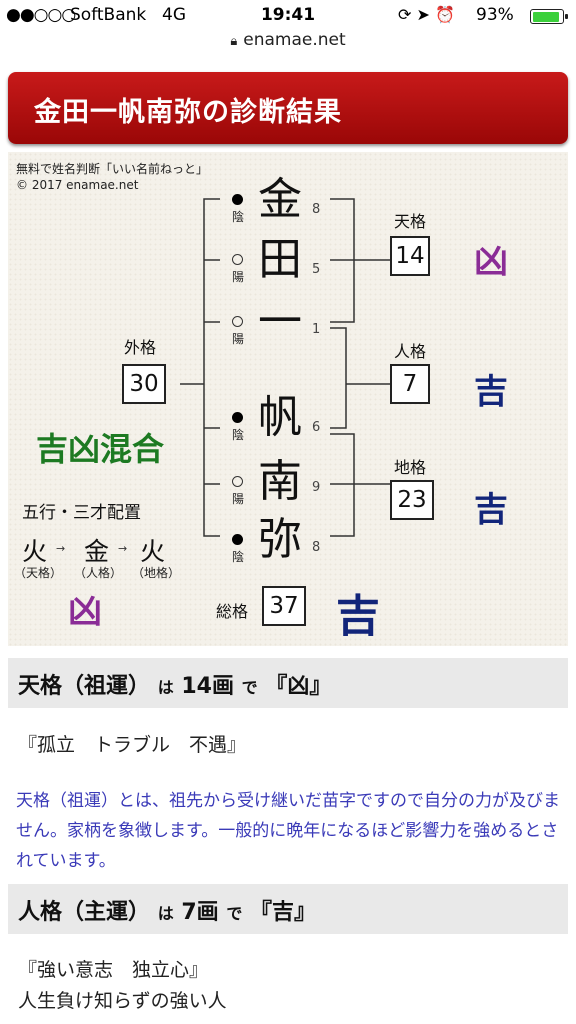 This screenshot has width=576, height=1024. I want to click on battery-percentage: 93%, so click(495, 15).